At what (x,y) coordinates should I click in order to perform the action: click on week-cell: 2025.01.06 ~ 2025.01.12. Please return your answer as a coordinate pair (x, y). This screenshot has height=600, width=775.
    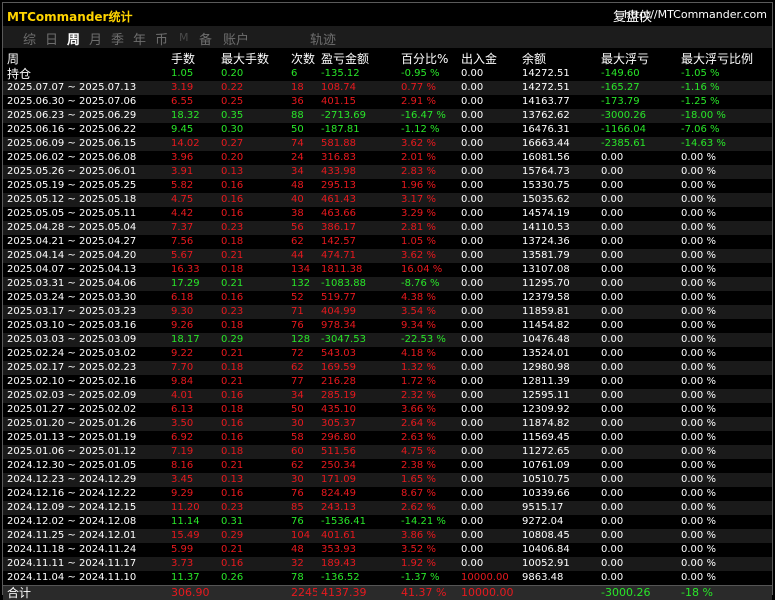
    Looking at the image, I should click on (85, 452).